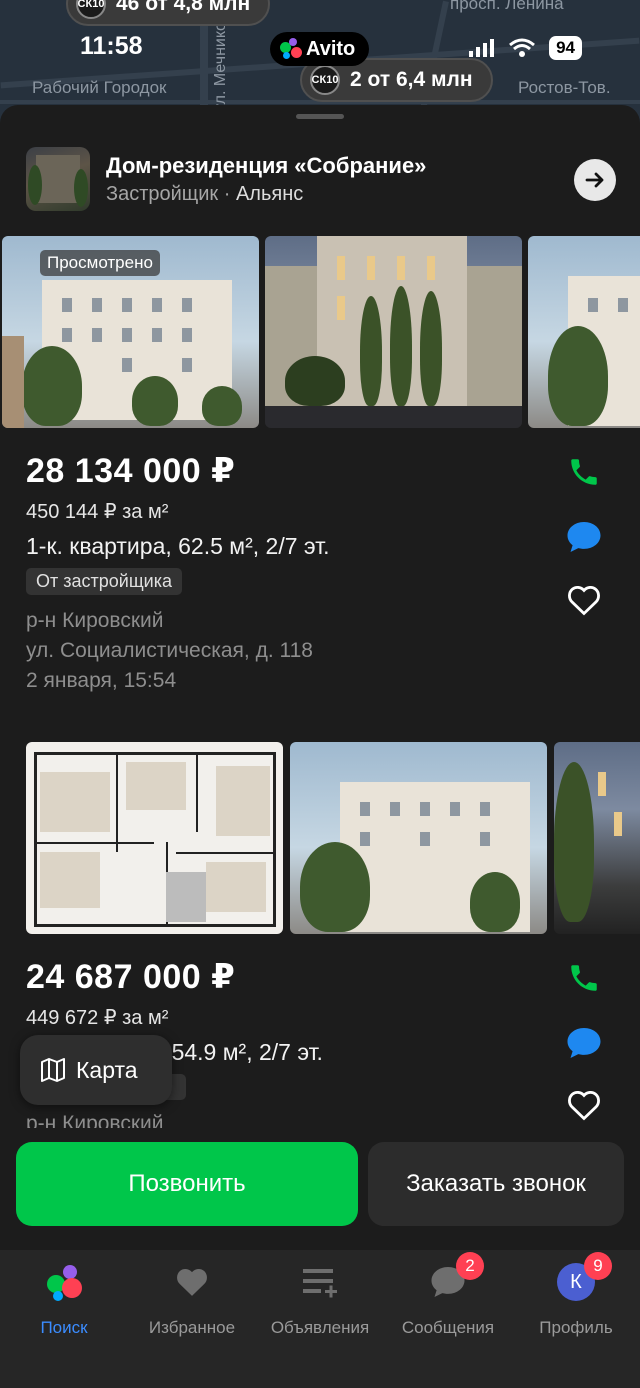 The height and width of the screenshot is (1388, 640). What do you see at coordinates (111, 46) in the screenshot?
I see `status-time: 11:58` at bounding box center [111, 46].